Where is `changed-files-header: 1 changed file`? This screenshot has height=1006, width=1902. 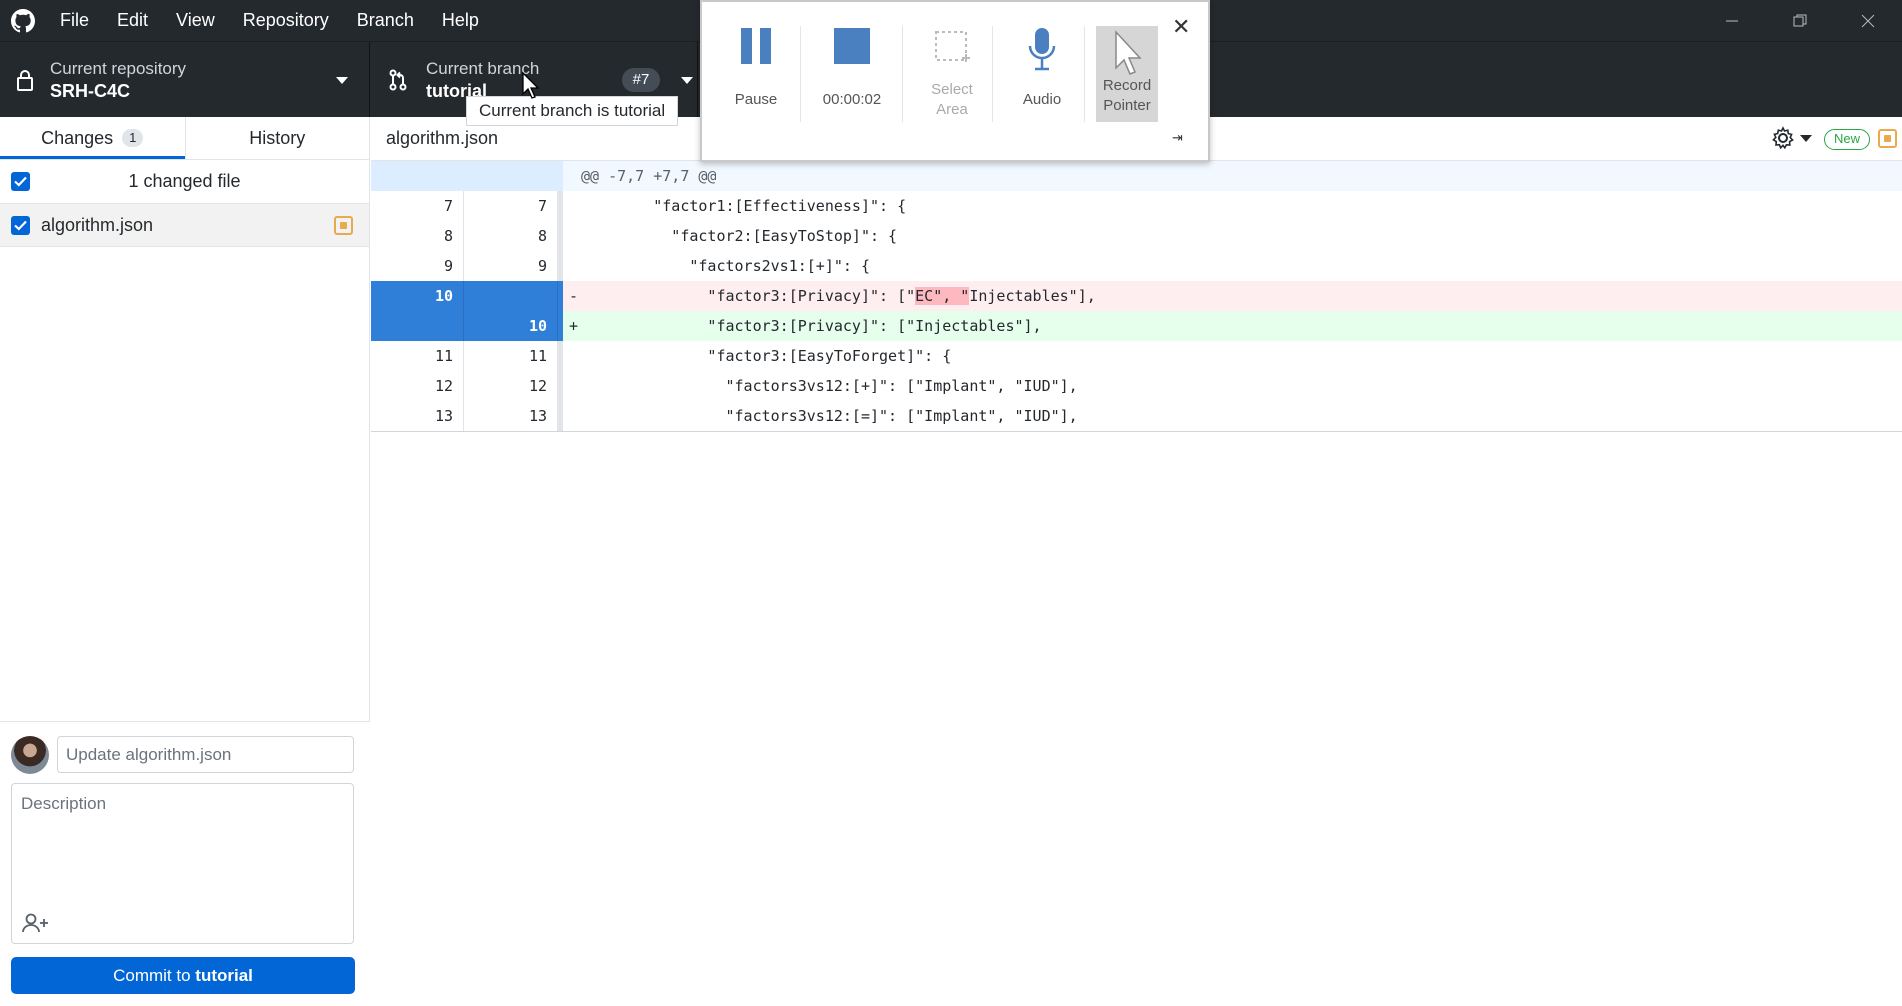
changed-files-header: 1 changed file is located at coordinates (184, 182).